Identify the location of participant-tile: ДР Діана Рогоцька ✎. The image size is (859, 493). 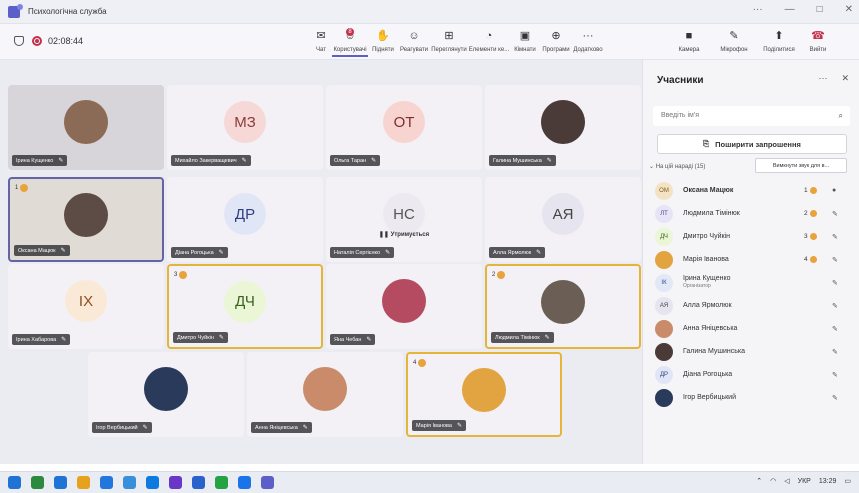
(245, 219).